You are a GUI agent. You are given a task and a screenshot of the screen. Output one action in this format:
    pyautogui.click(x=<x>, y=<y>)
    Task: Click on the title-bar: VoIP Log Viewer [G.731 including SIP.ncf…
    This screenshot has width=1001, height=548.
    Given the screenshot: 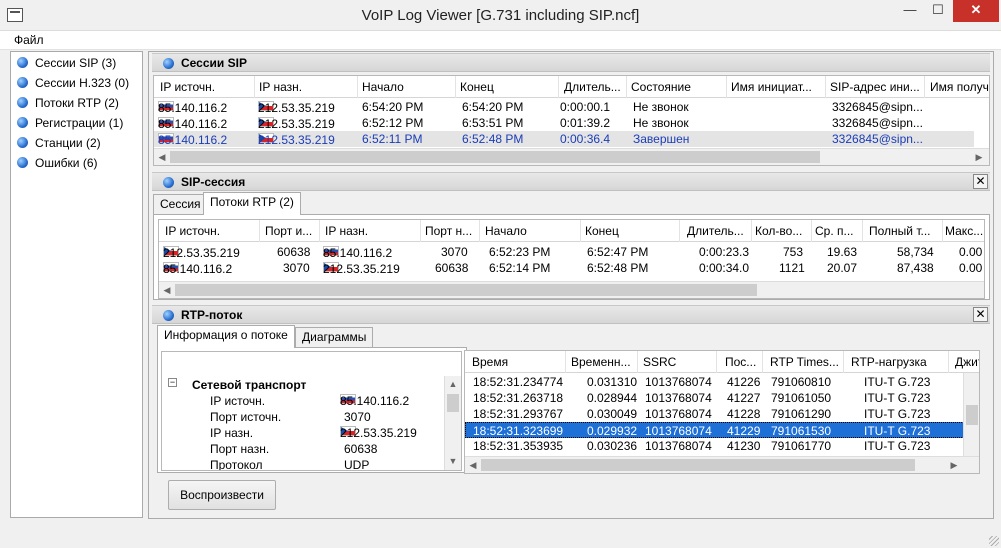 What is the action you would take?
    pyautogui.click(x=500, y=15)
    